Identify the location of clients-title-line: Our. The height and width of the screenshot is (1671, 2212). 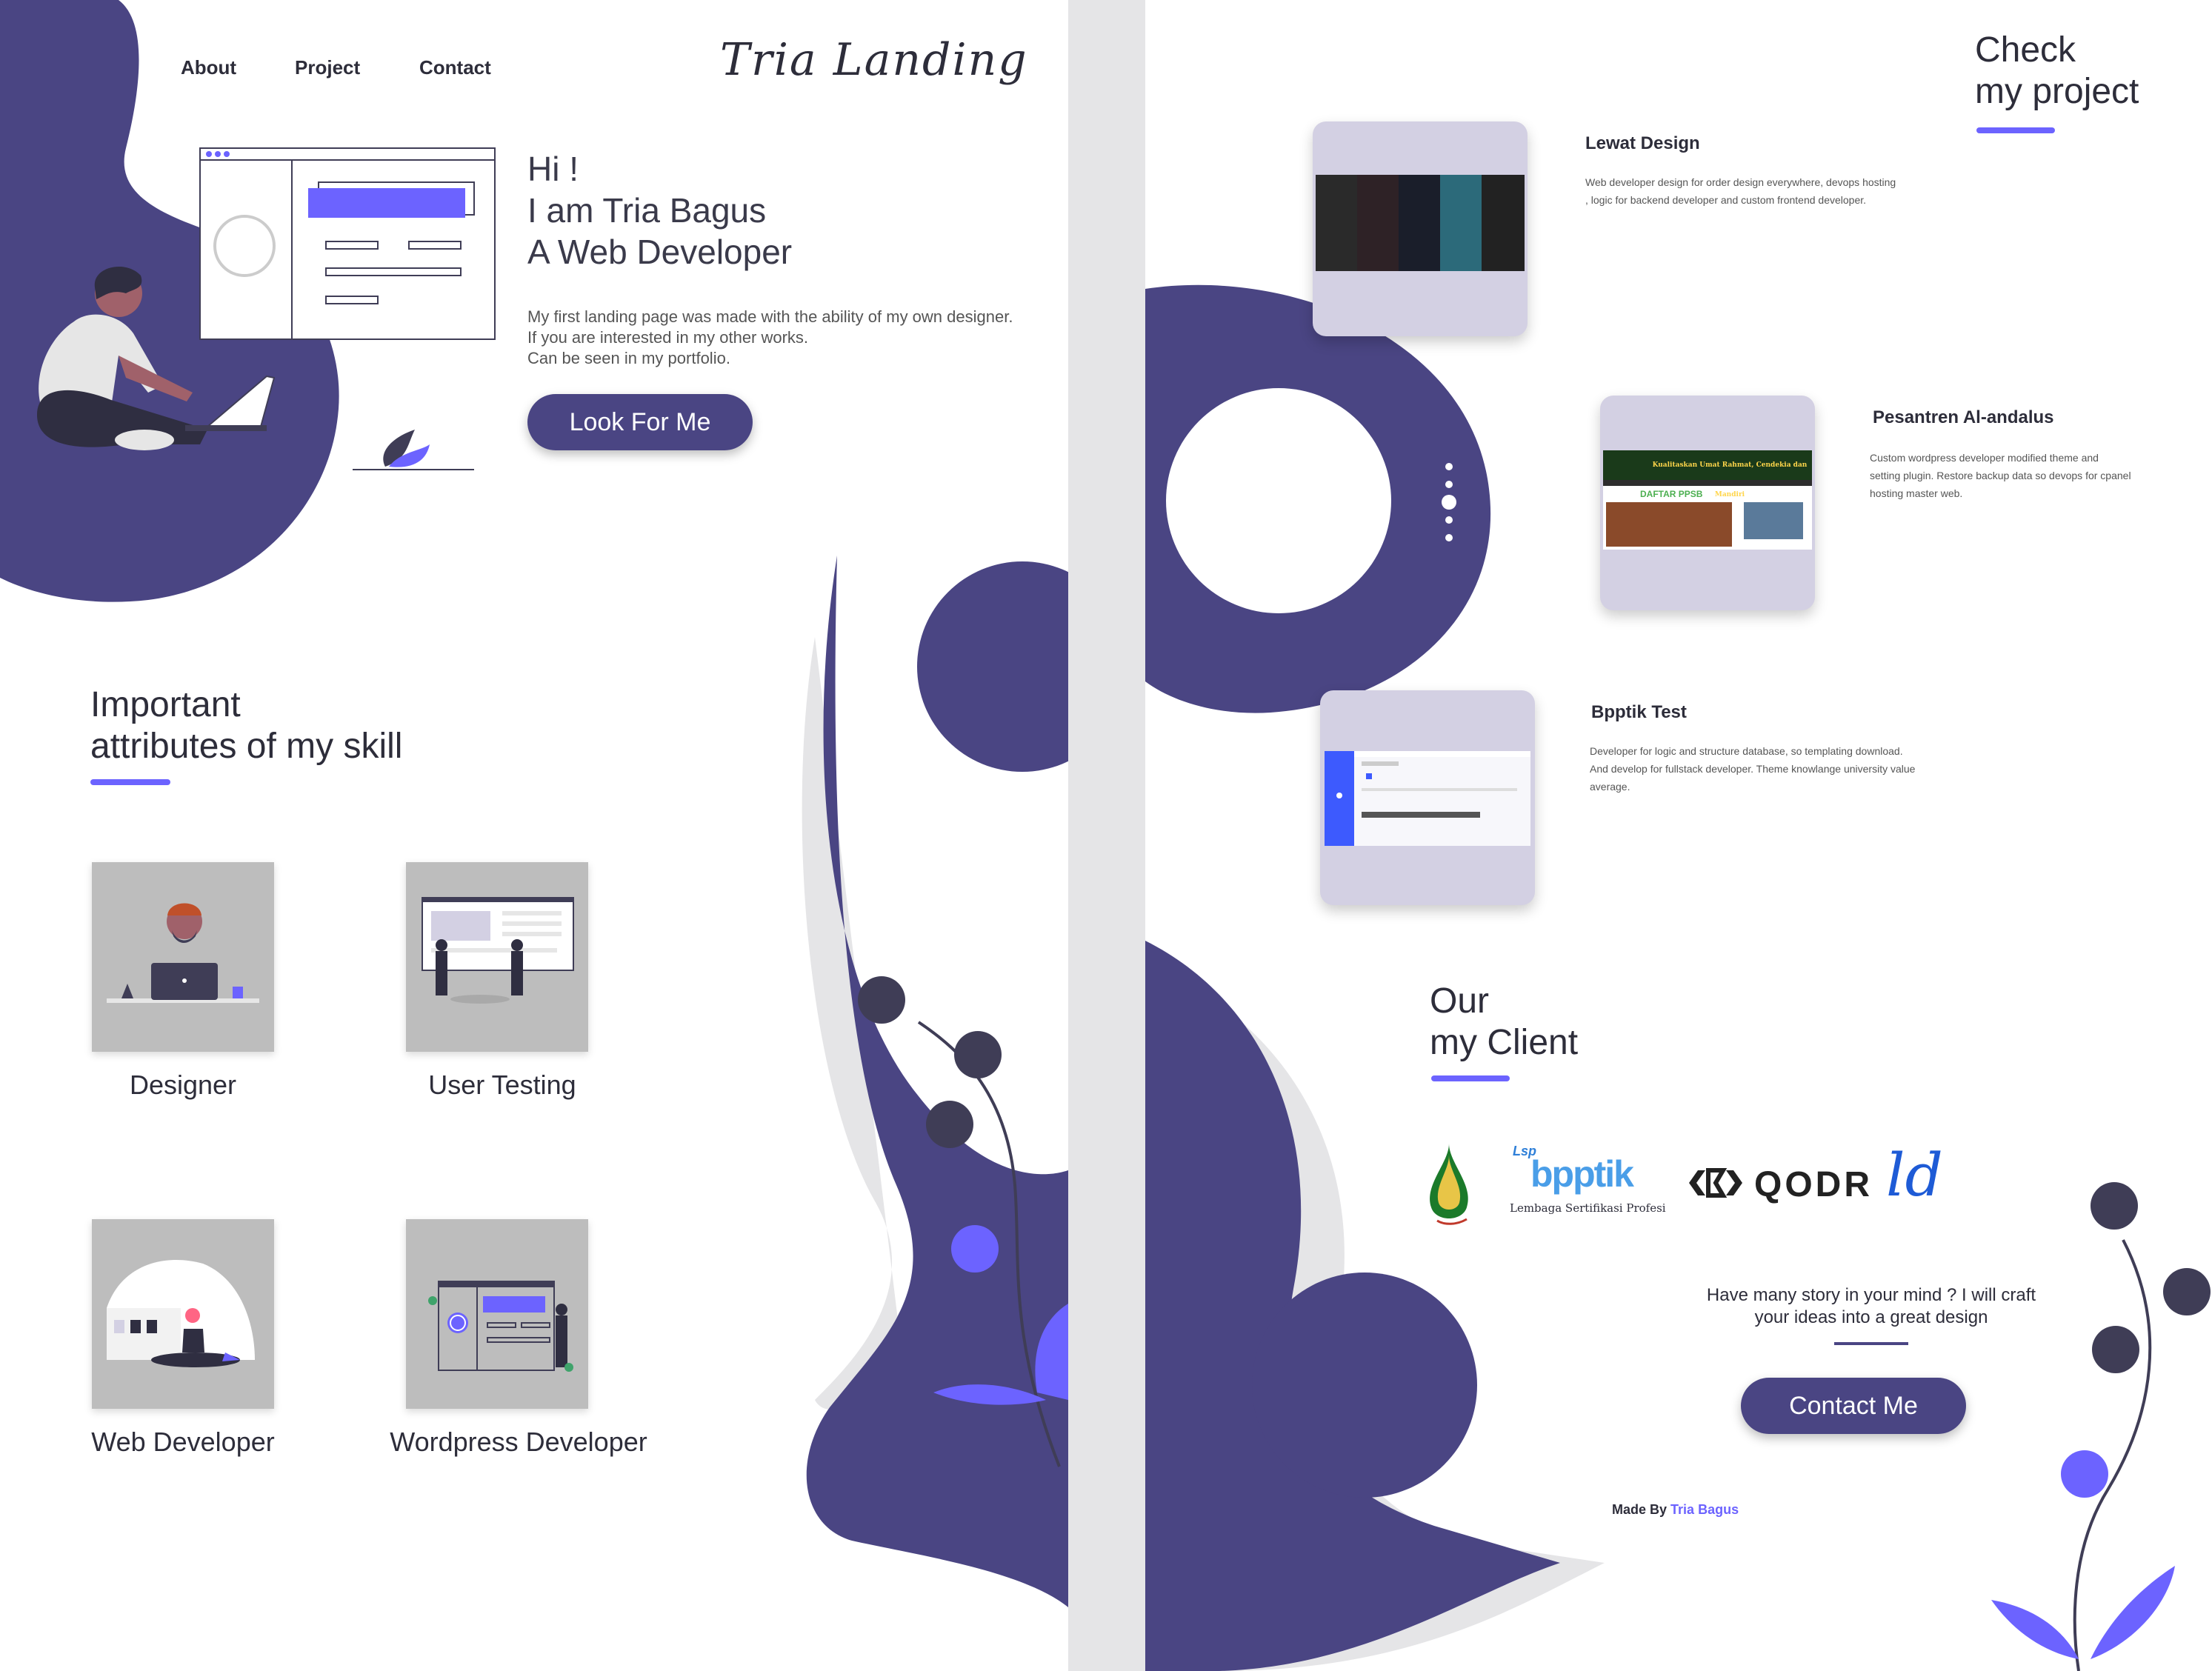
(1460, 1001).